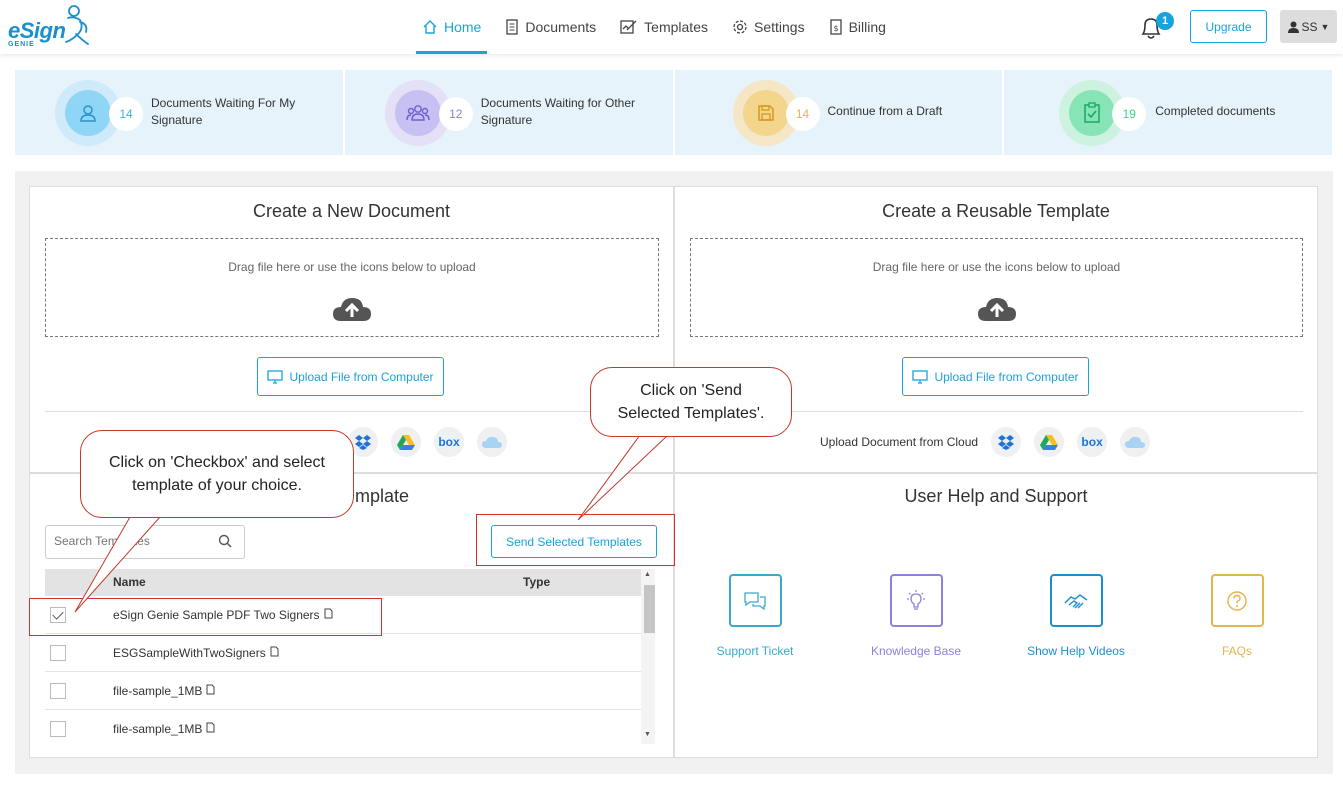  I want to click on upload-from-computer-button: Upload File from Computer, so click(350, 376).